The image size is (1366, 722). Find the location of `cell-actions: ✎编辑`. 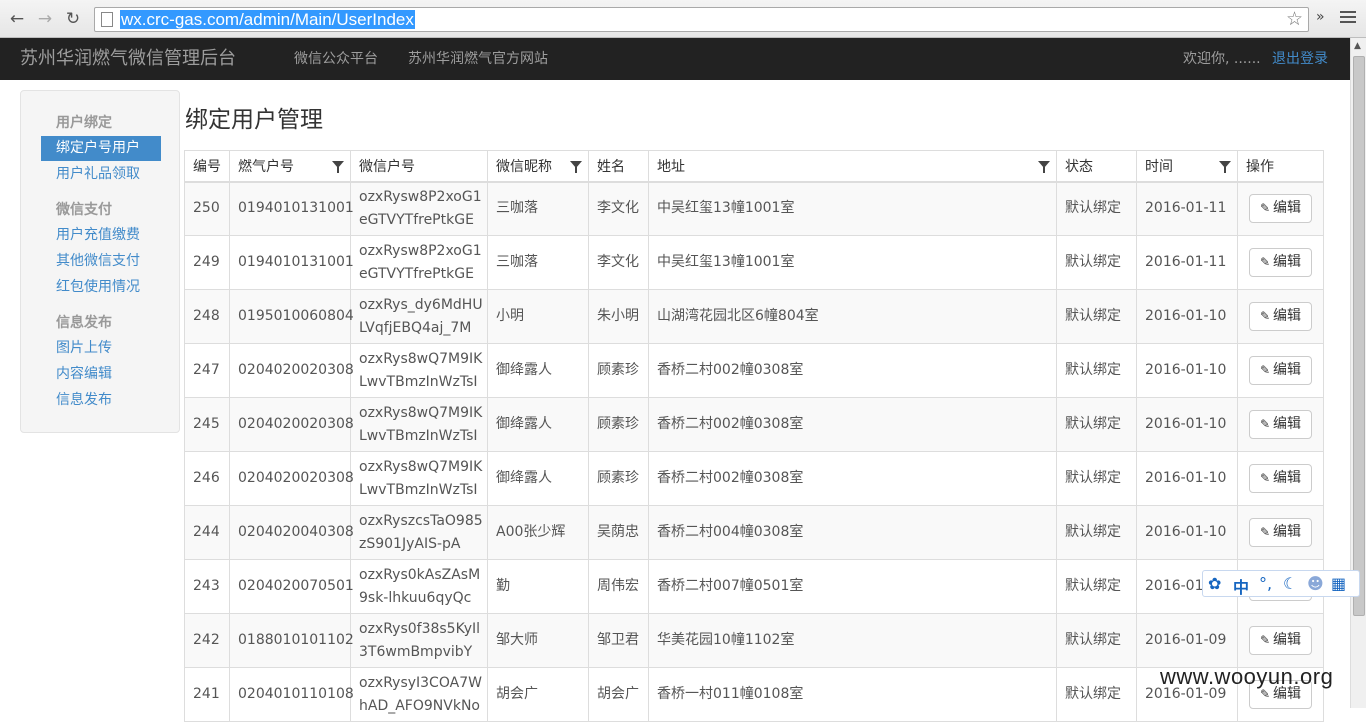

cell-actions: ✎编辑 is located at coordinates (1280, 640).